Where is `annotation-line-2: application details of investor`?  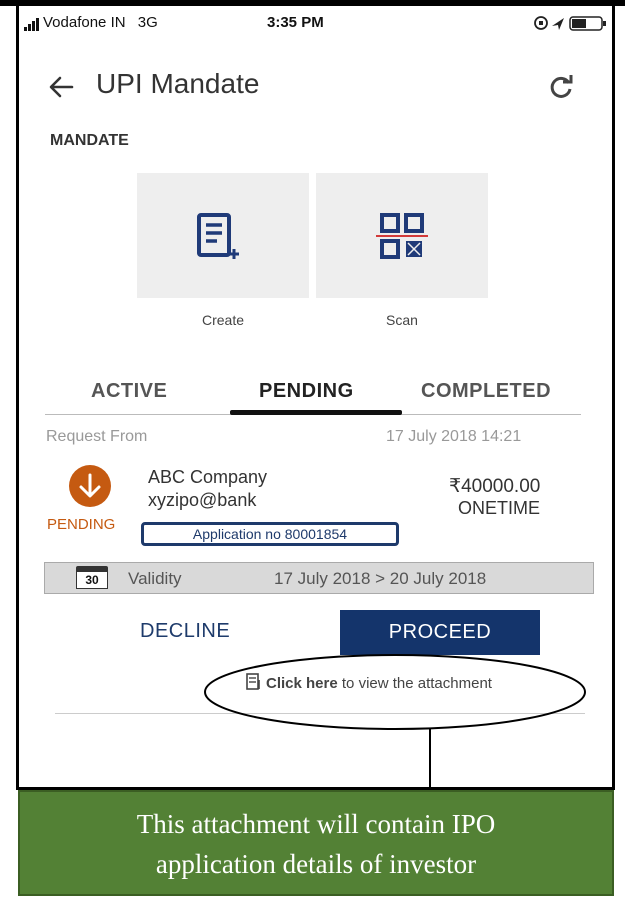
annotation-line-2: application details of investor is located at coordinates (316, 864).